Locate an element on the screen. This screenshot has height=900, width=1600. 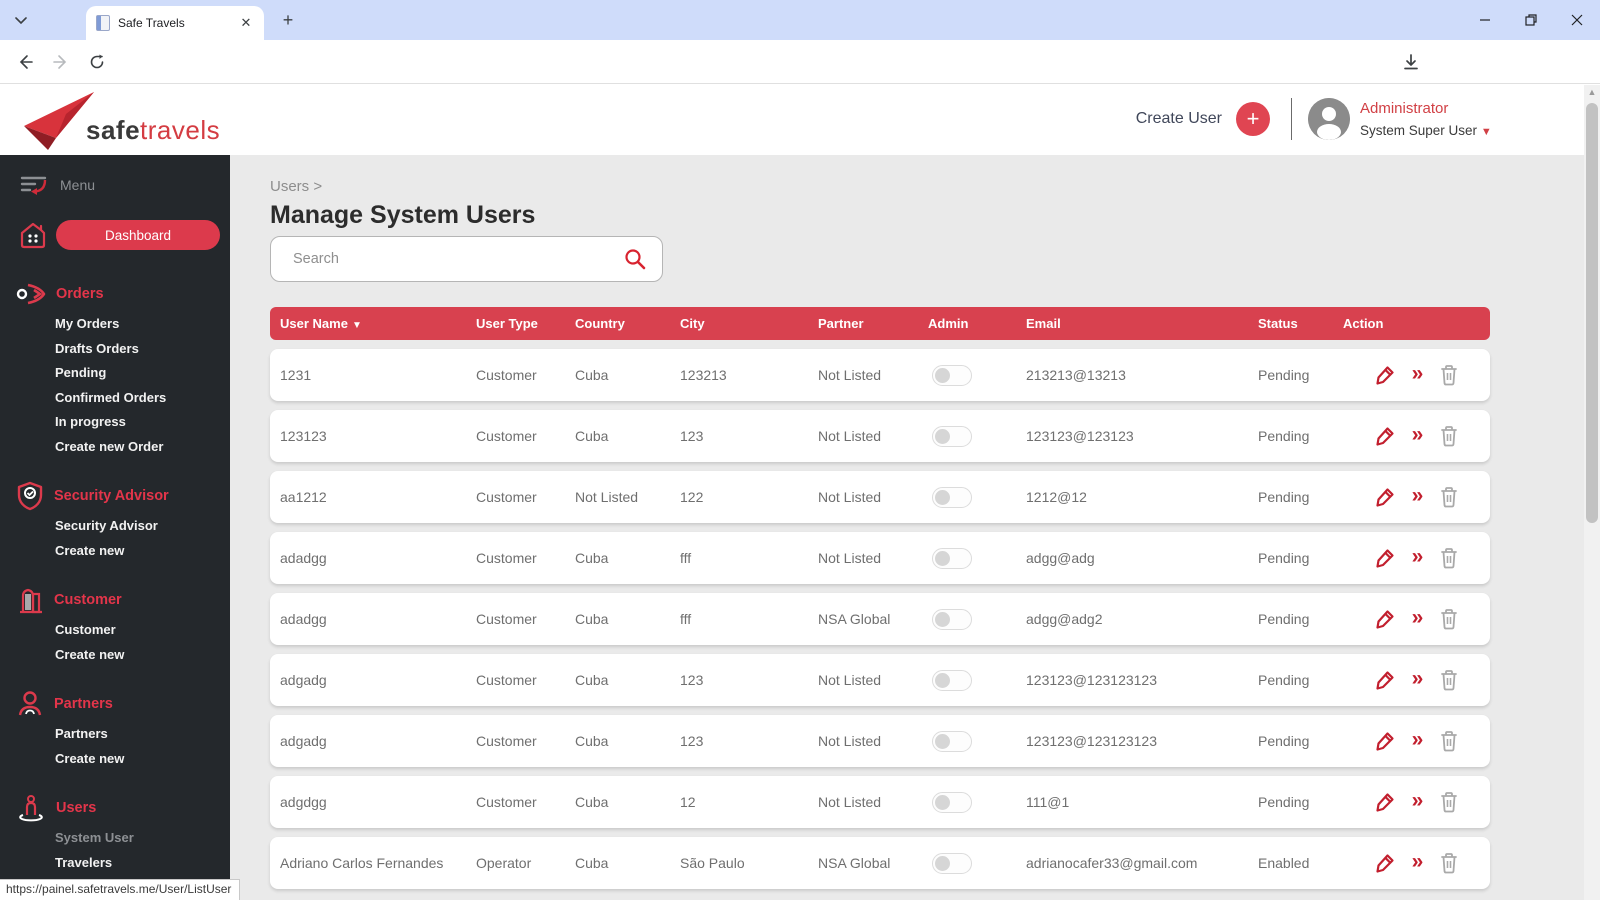
cell-user-type: Customer is located at coordinates (506, 741).